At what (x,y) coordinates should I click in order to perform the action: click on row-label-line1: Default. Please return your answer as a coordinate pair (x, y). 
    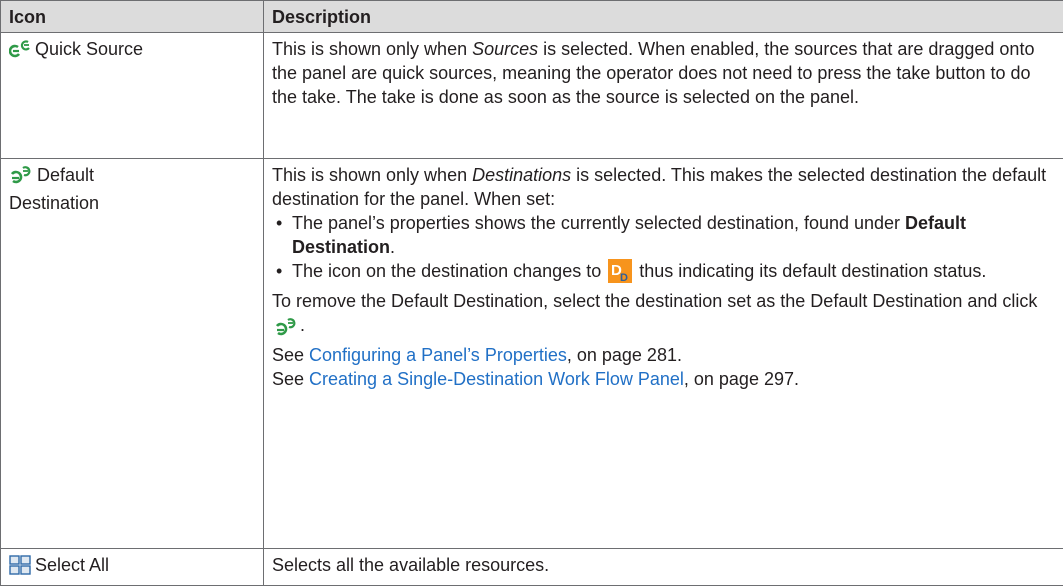
    Looking at the image, I should click on (65, 175).